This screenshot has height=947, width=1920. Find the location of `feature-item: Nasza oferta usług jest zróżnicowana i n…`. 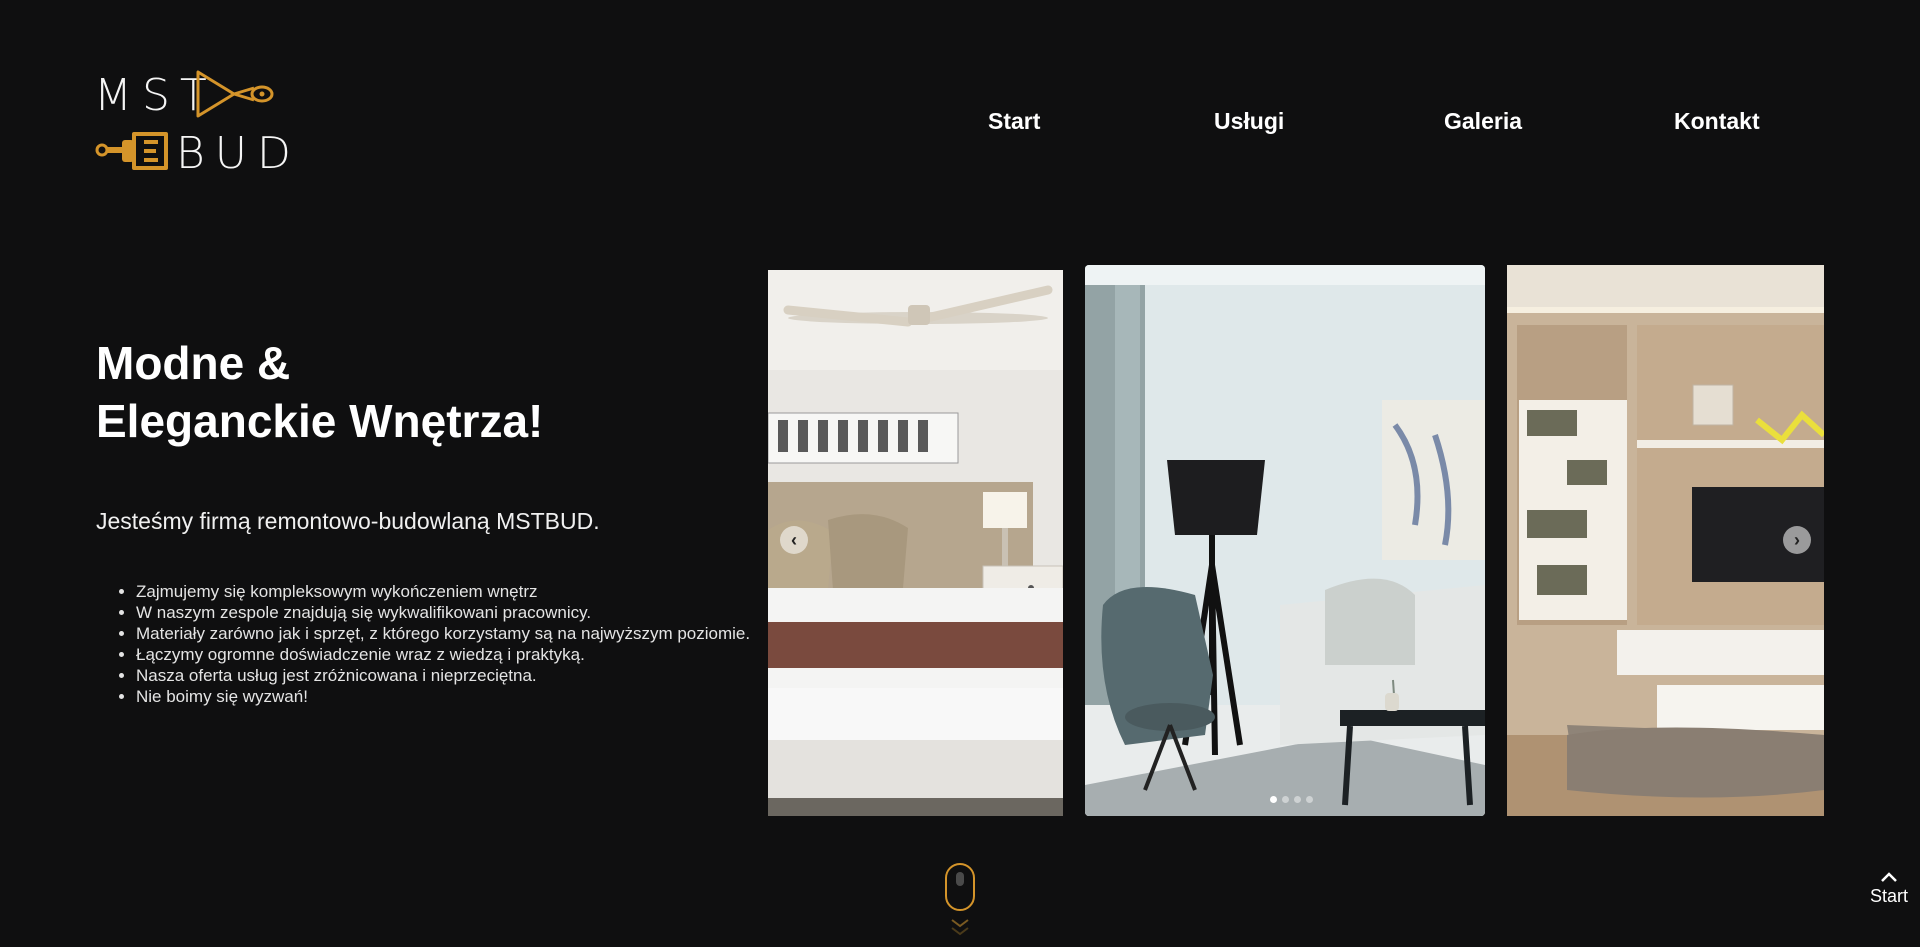

feature-item: Nasza oferta usług jest zróżnicowana i n… is located at coordinates (446, 675).